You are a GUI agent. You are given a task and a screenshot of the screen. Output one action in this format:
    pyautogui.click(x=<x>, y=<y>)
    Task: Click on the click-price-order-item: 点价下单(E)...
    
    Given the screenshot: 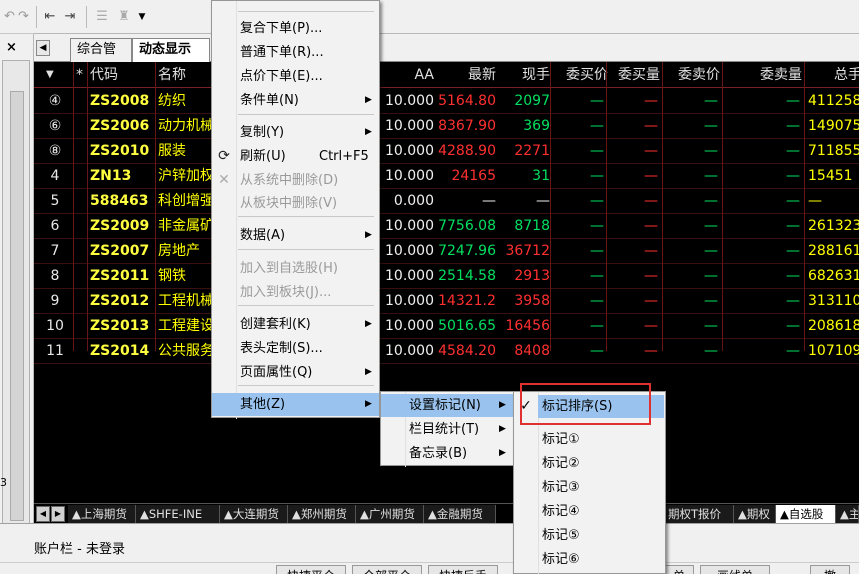 What is the action you would take?
    pyautogui.click(x=295, y=76)
    